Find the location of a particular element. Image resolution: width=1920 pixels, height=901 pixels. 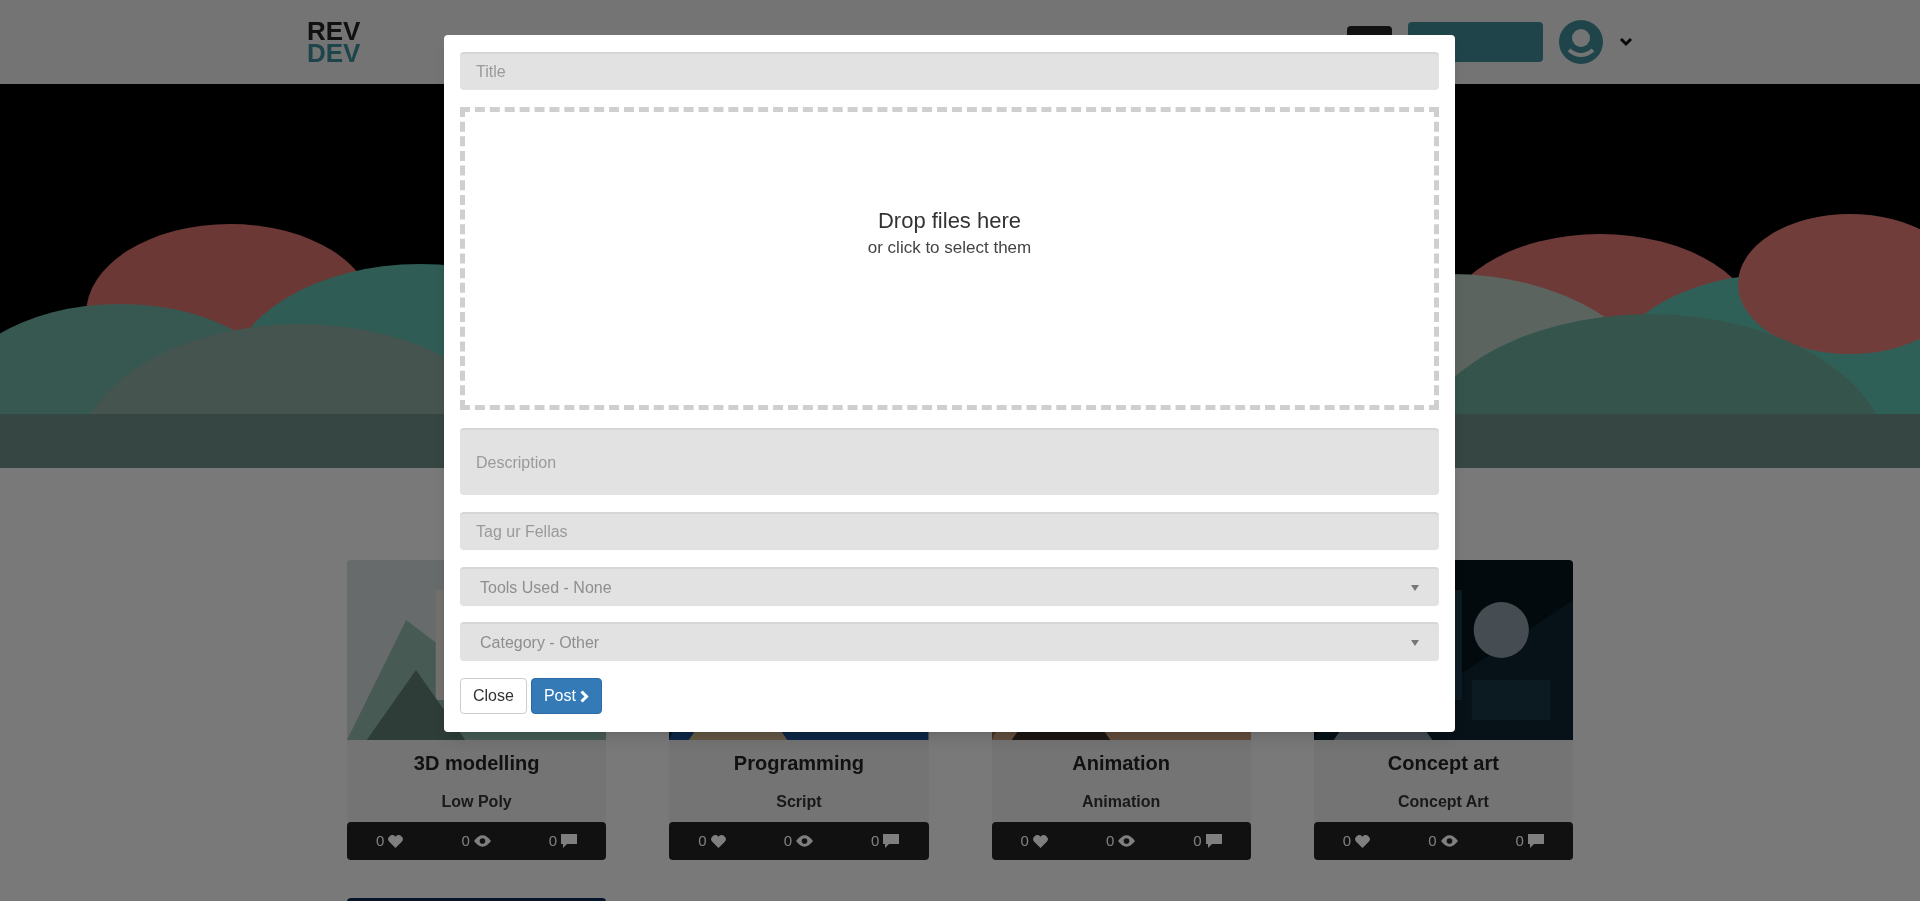

card-title: Concept art is located at coordinates (1443, 763).